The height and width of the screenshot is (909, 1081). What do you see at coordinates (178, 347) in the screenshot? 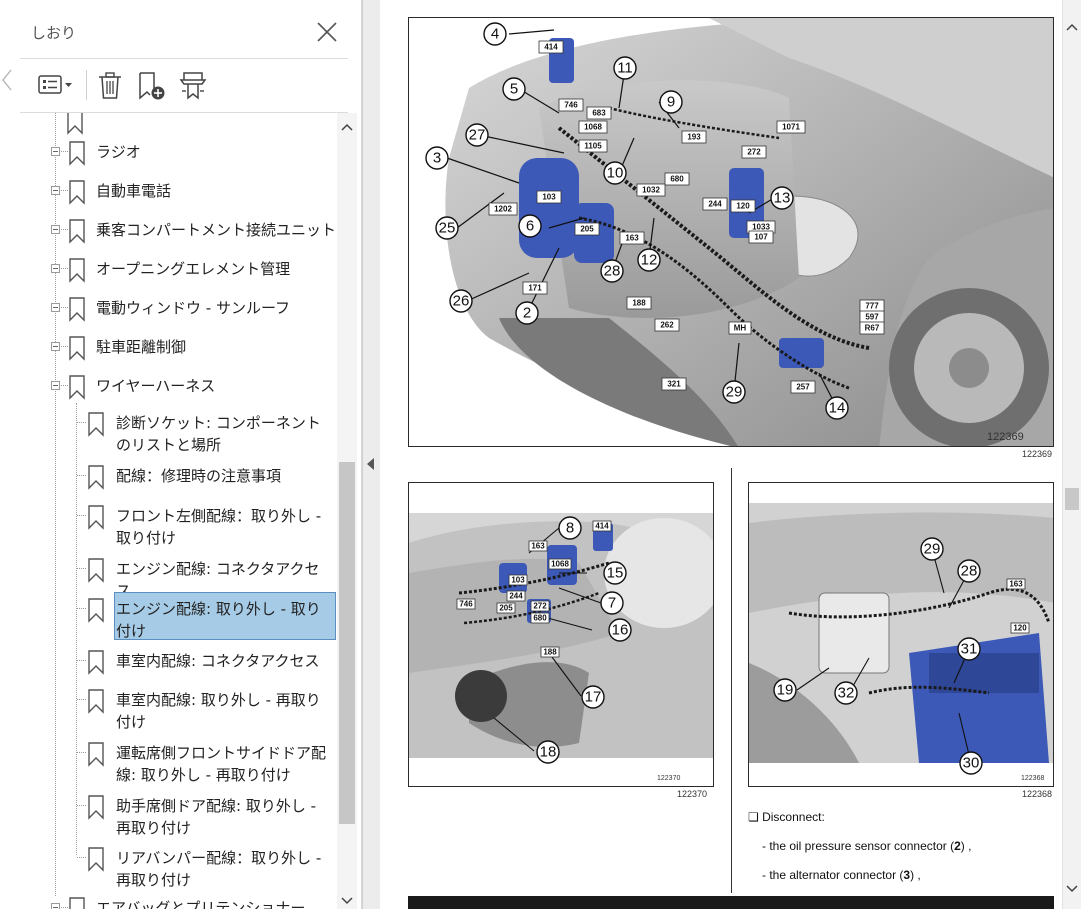
I see `bookmark-item-parking-control: 駐車距離制御` at bounding box center [178, 347].